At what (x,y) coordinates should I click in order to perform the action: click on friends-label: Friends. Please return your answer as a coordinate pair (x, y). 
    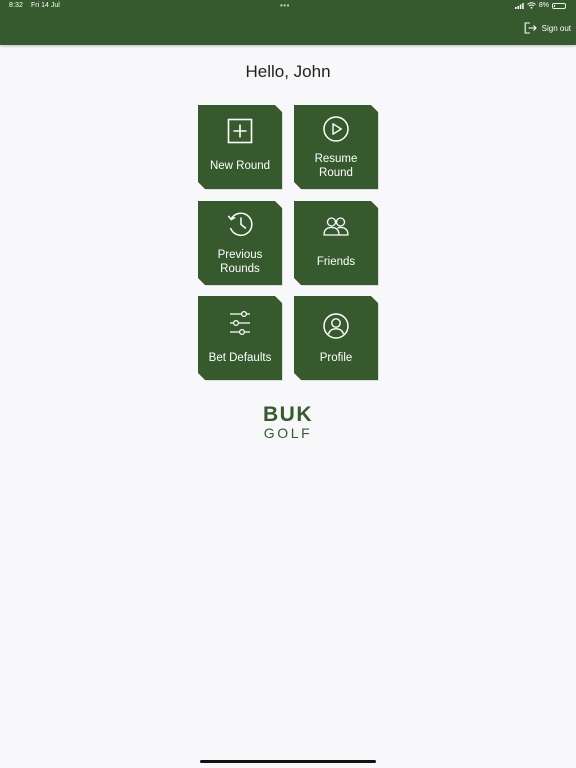
    Looking at the image, I should click on (336, 262).